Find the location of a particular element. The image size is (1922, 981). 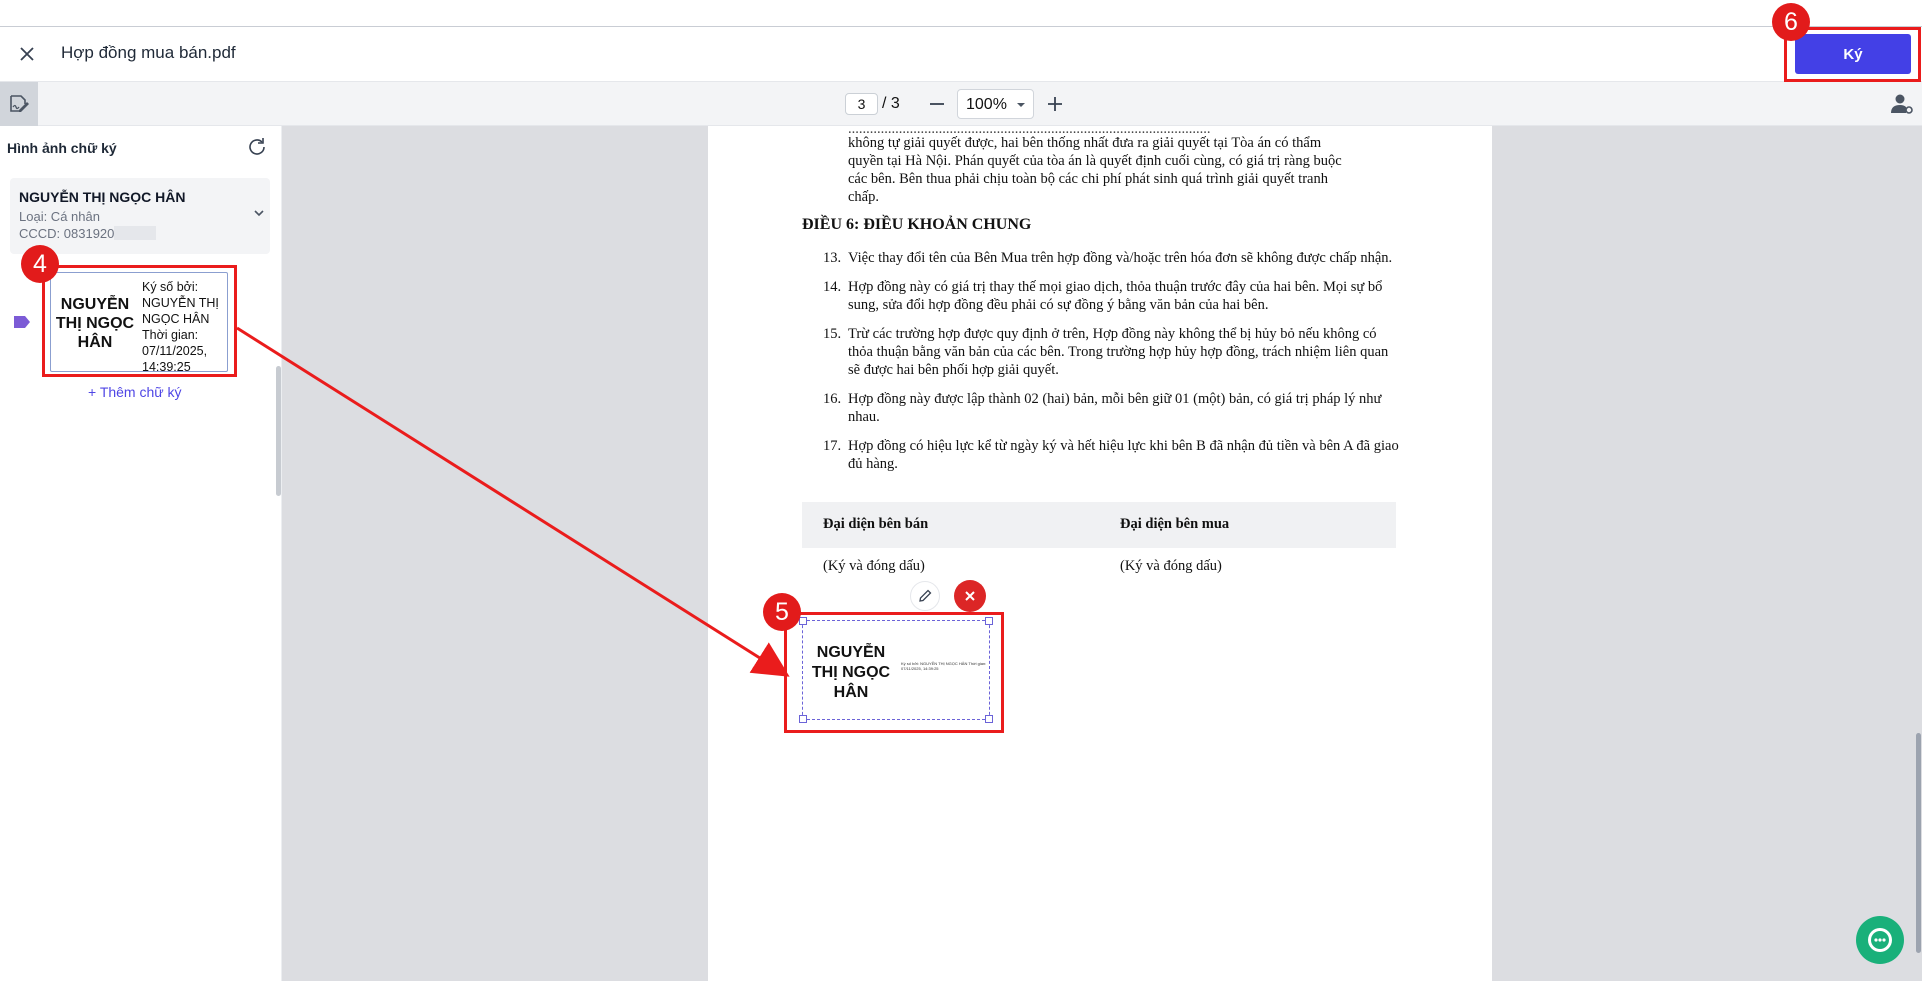

zoom-in-button is located at coordinates (1055, 104).